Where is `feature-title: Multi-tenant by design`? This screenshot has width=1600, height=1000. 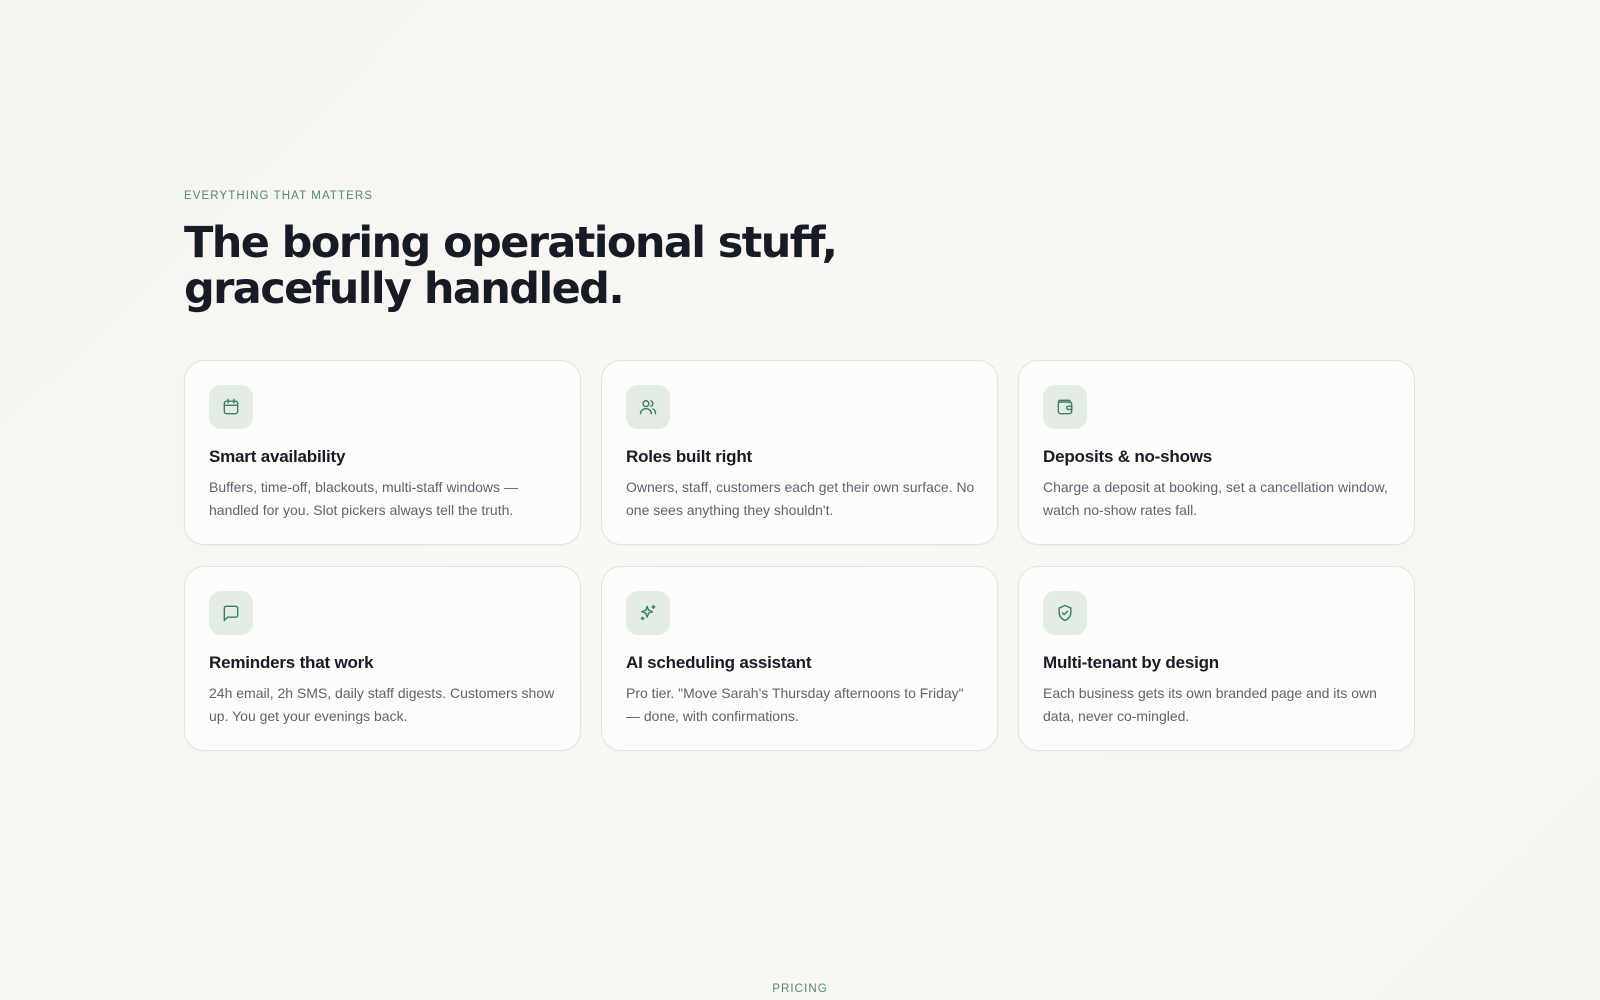
feature-title: Multi-tenant by design is located at coordinates (1131, 662).